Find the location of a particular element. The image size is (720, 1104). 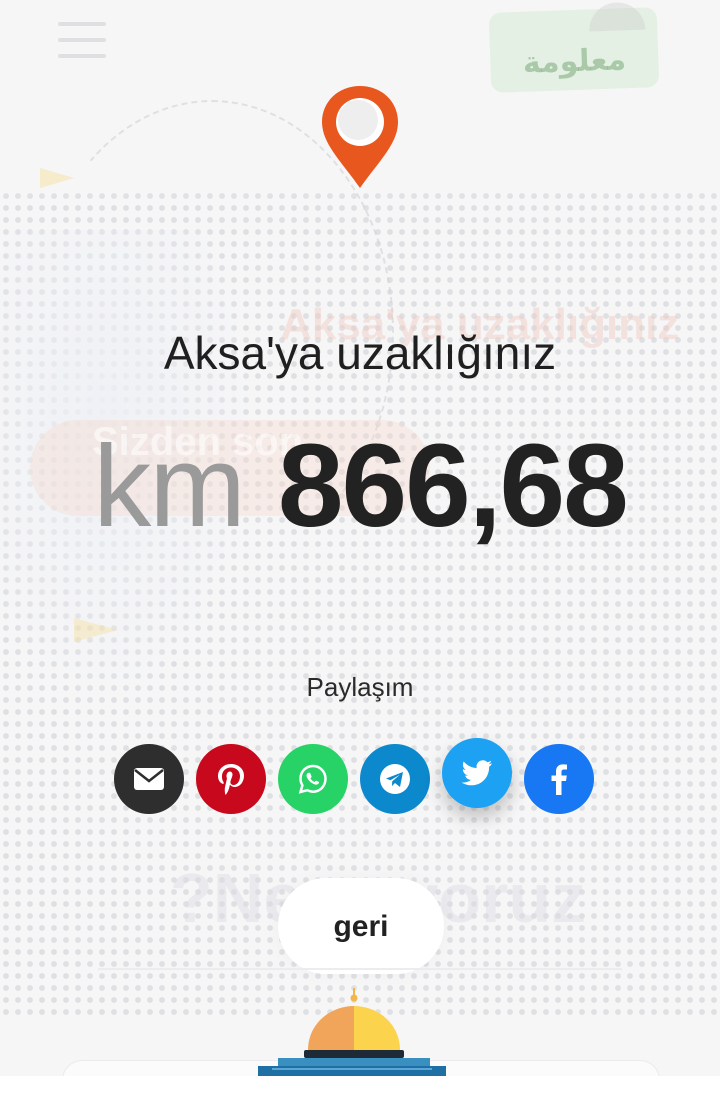

logo-text: معلومة is located at coordinates (574, 61).